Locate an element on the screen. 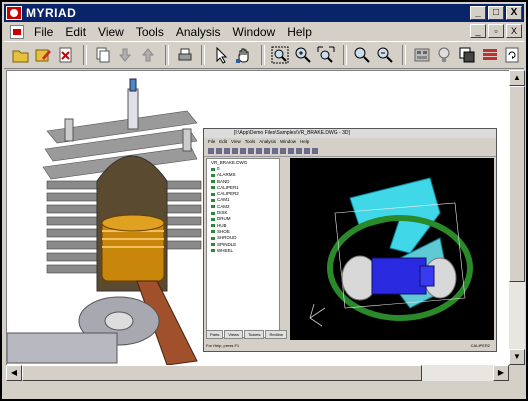 This screenshot has height=401, width=528. document-icon is located at coordinates (17, 31).